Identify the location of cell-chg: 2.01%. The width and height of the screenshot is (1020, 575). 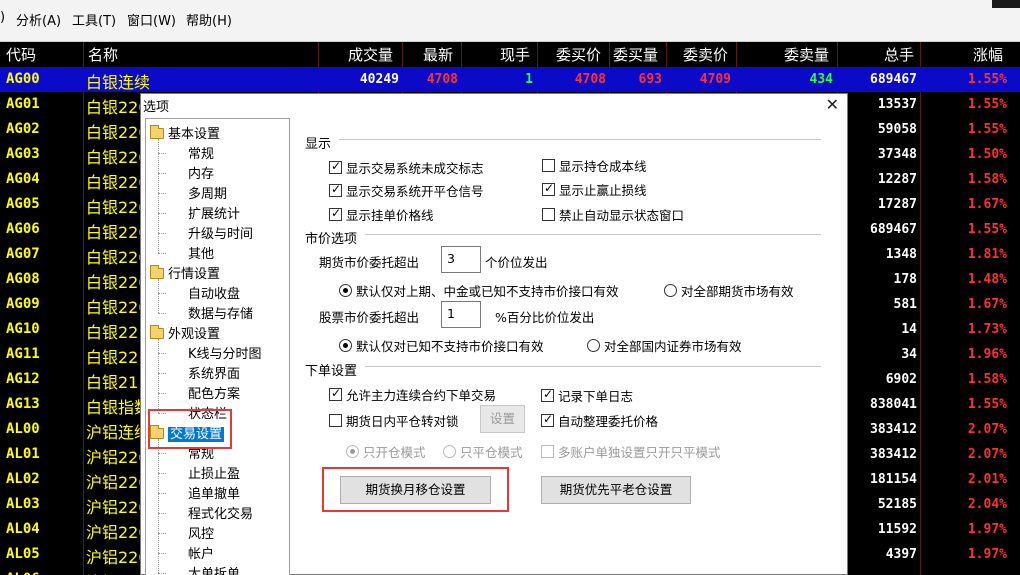
(987, 479).